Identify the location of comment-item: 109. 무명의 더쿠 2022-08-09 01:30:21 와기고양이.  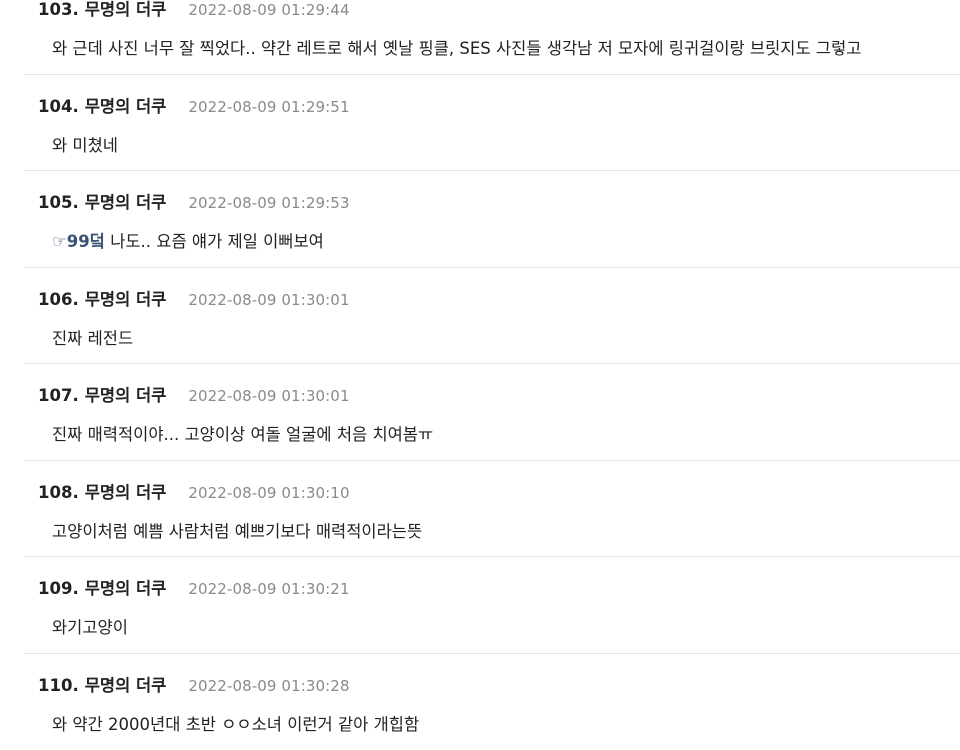
(492, 605).